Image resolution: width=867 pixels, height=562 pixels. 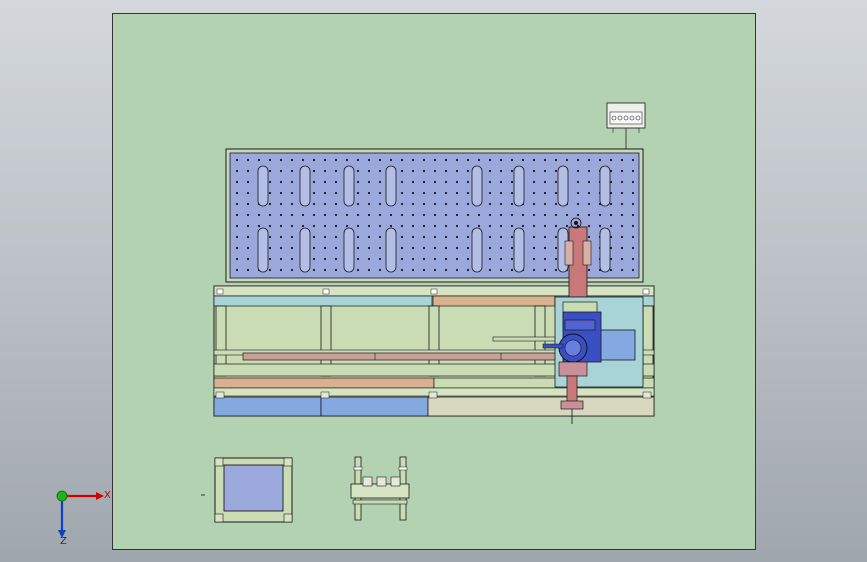 What do you see at coordinates (63, 541) in the screenshot?
I see `z-axis-label: Z` at bounding box center [63, 541].